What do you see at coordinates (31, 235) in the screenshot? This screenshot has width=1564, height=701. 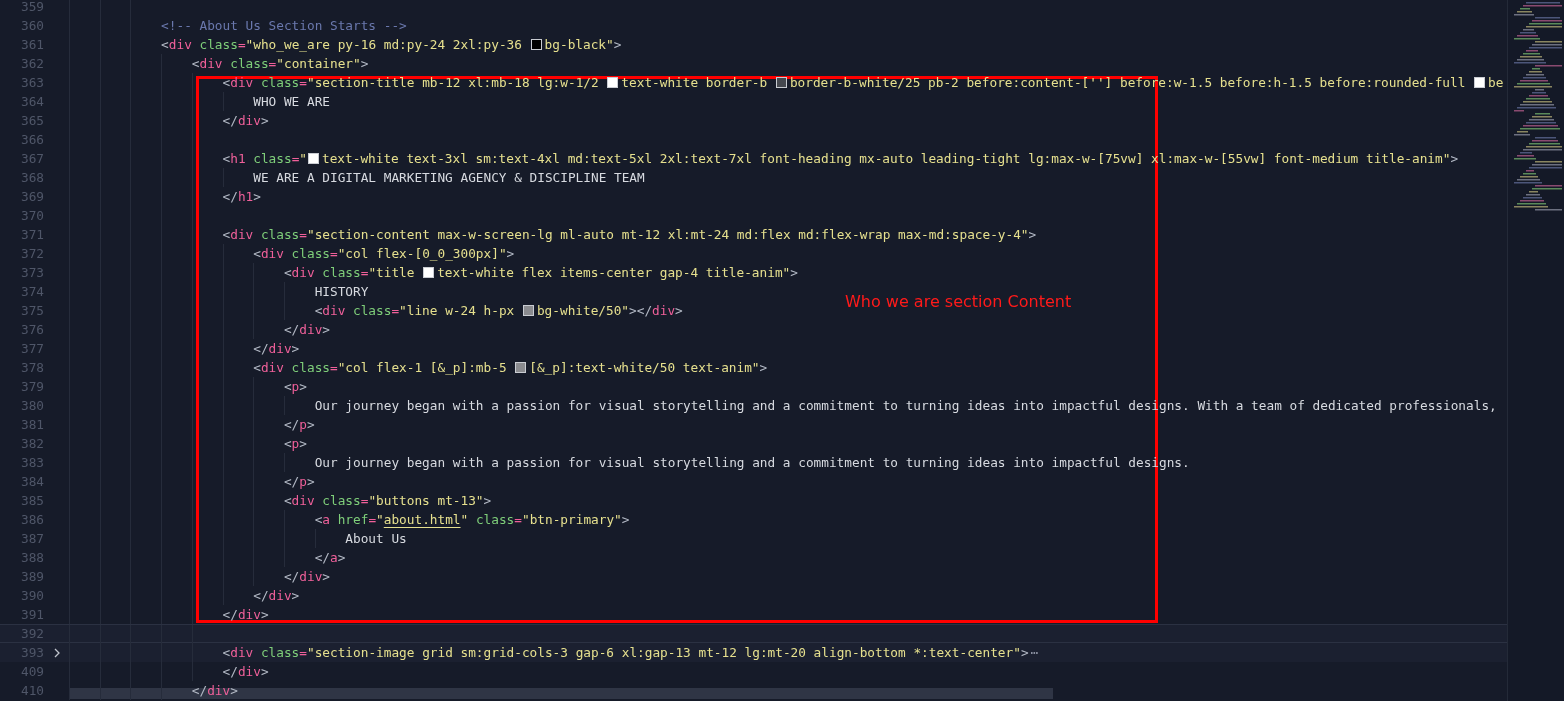 I see `line-number: 371` at bounding box center [31, 235].